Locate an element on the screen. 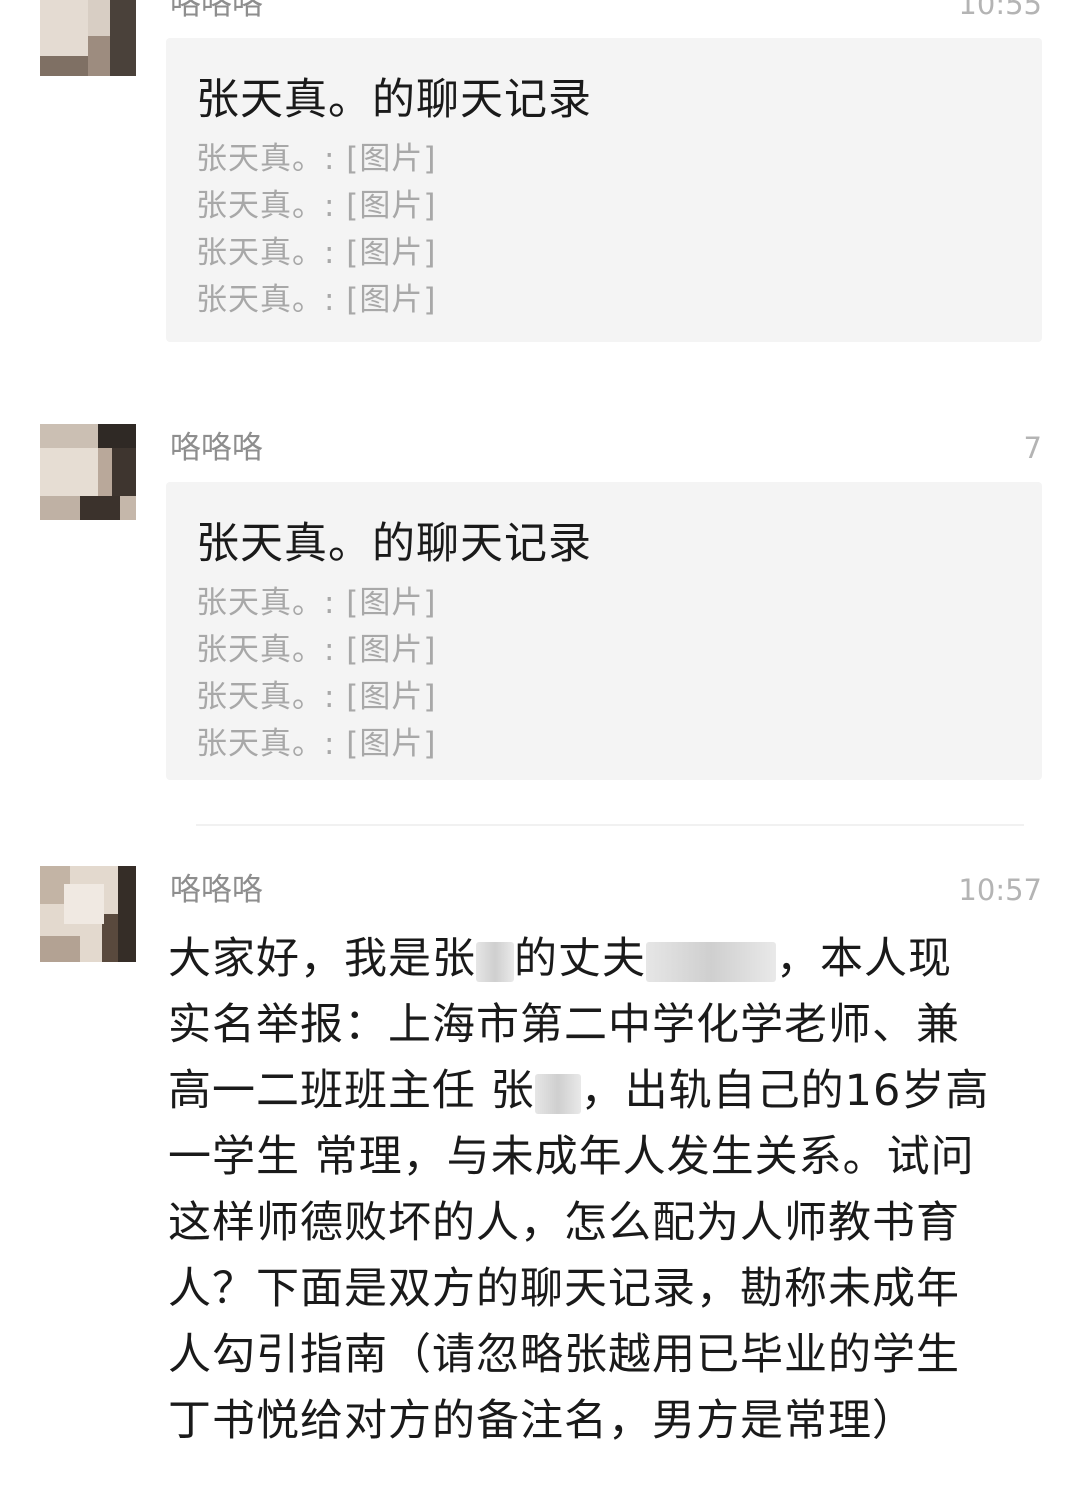  text-line: 大家好，我是张 的丈夫 ，本人现 is located at coordinates (603, 959).